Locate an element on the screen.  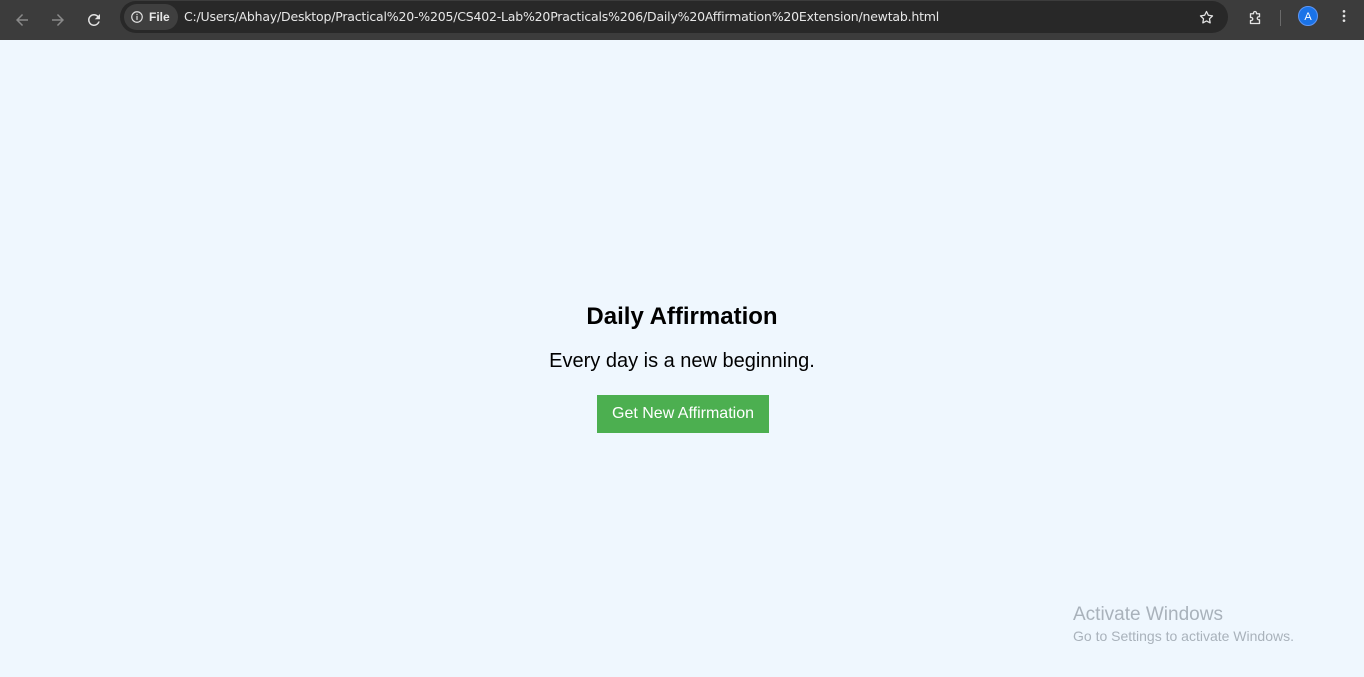
reload-button is located at coordinates (94, 20).